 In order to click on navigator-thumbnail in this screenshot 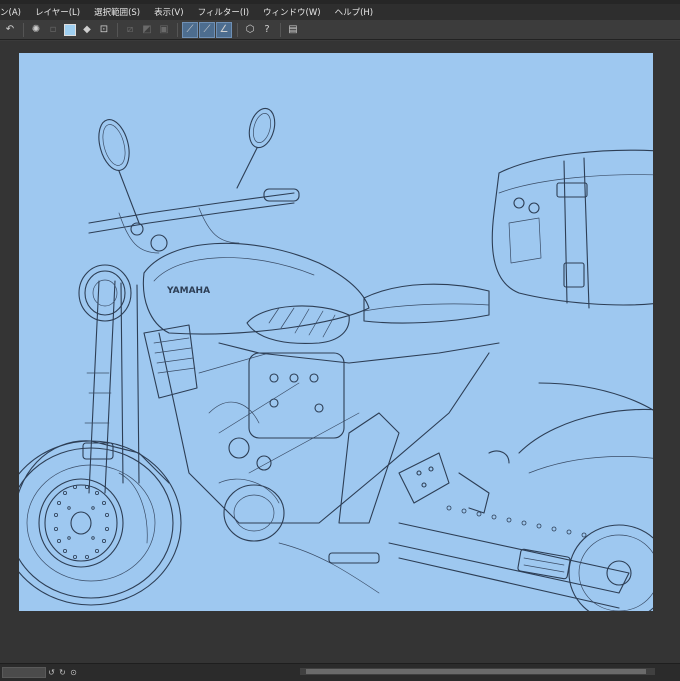, I will do `click(24, 672)`.